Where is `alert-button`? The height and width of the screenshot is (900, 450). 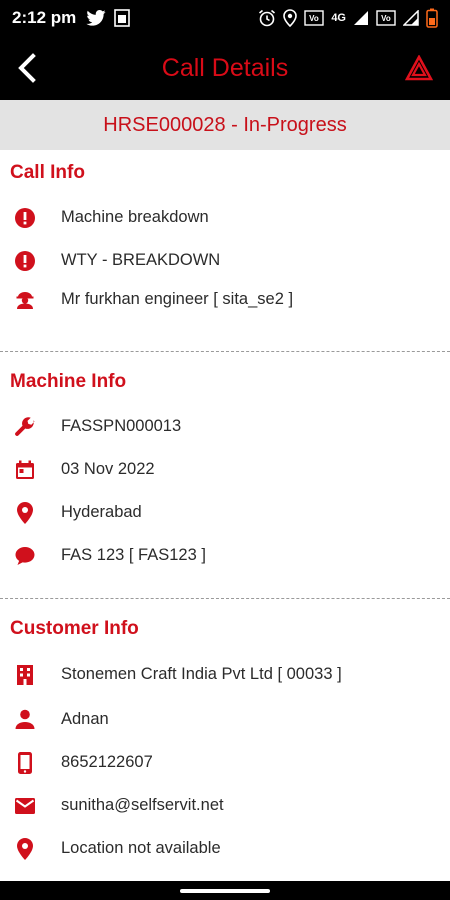
alert-button is located at coordinates (419, 68).